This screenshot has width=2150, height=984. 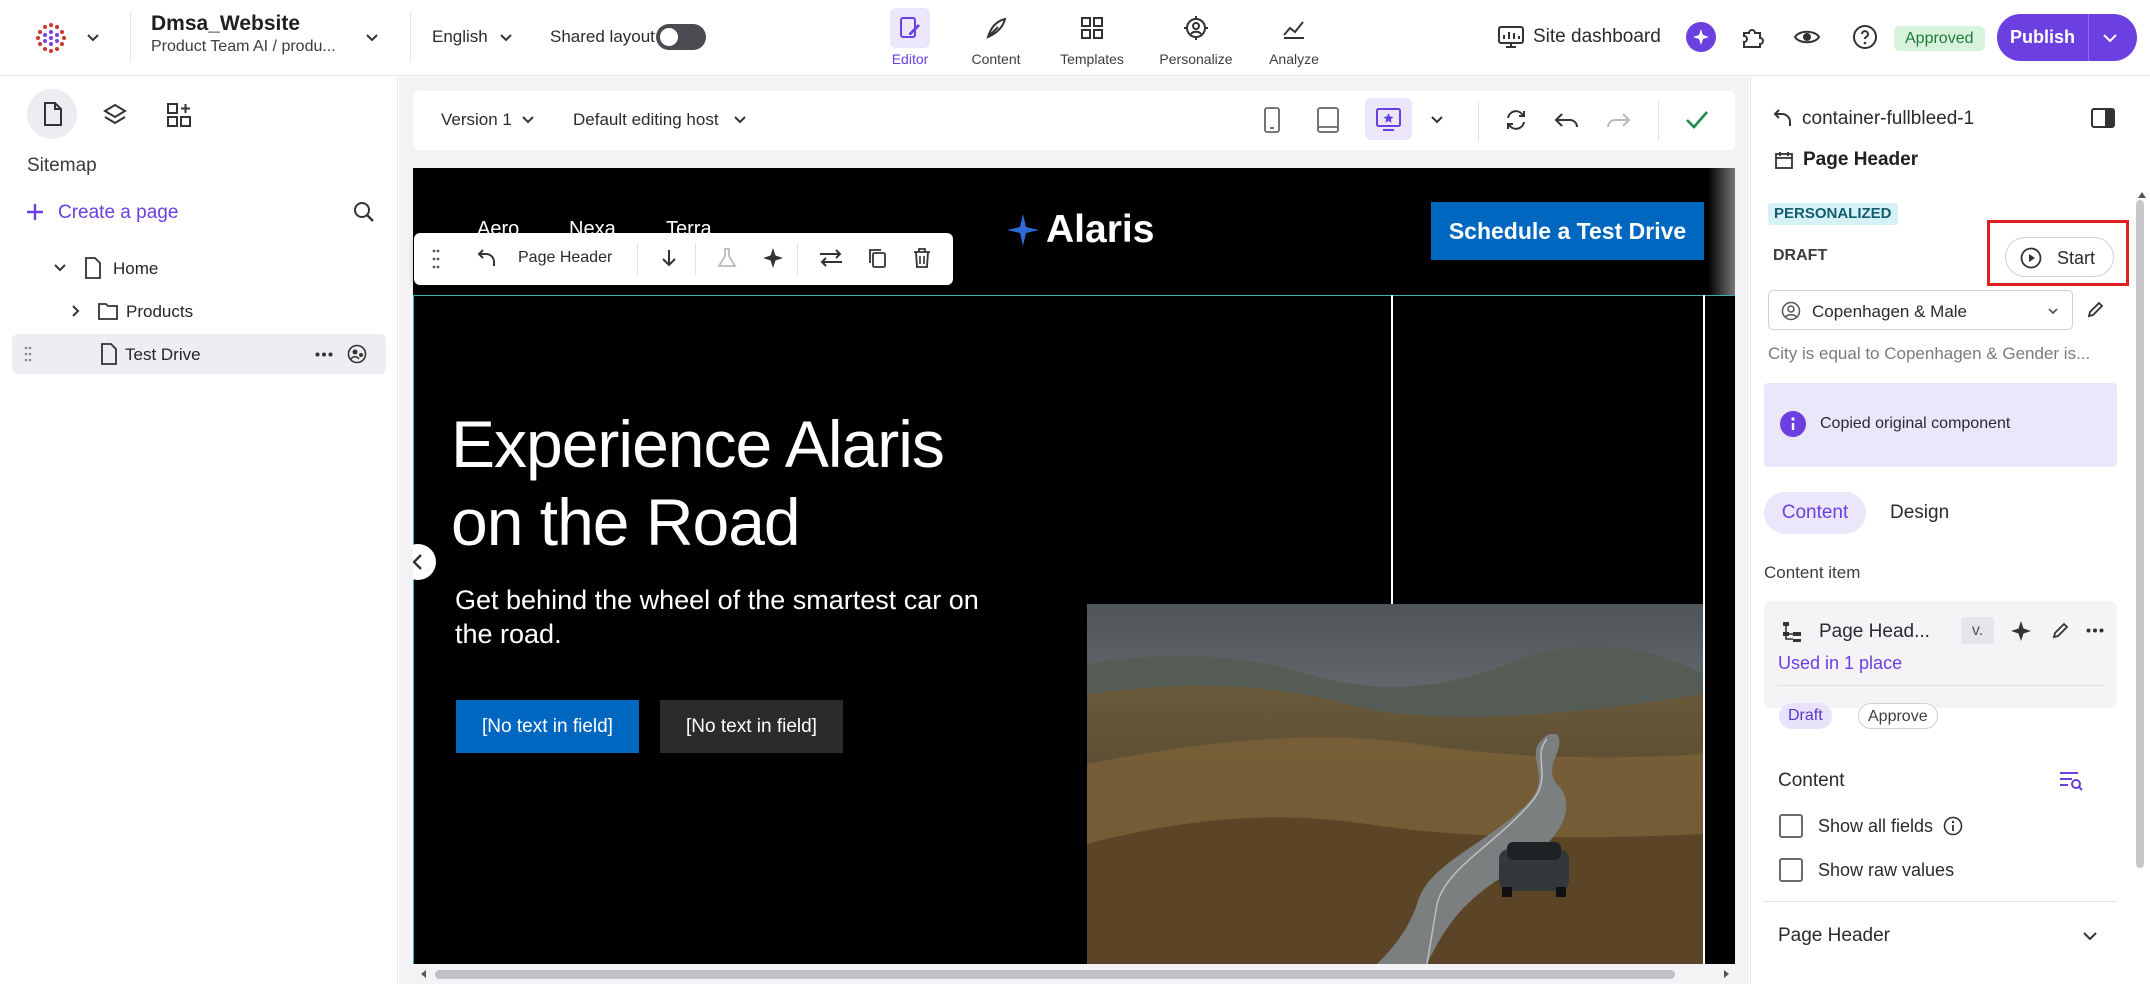 I want to click on show-all-fields-checkbox, so click(x=1791, y=826).